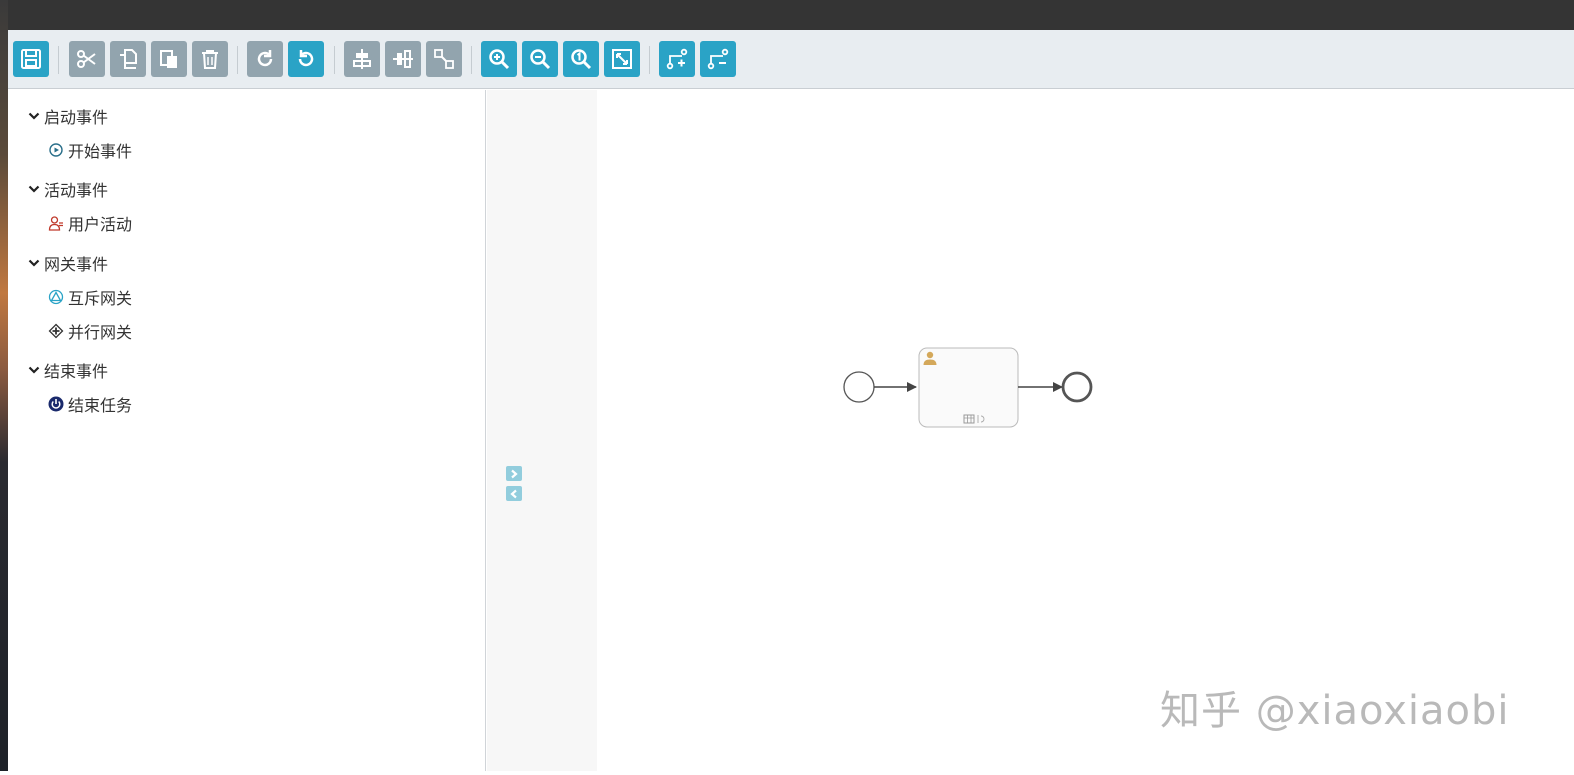 Image resolution: width=1574 pixels, height=775 pixels. I want to click on user-task-node, so click(968, 387).